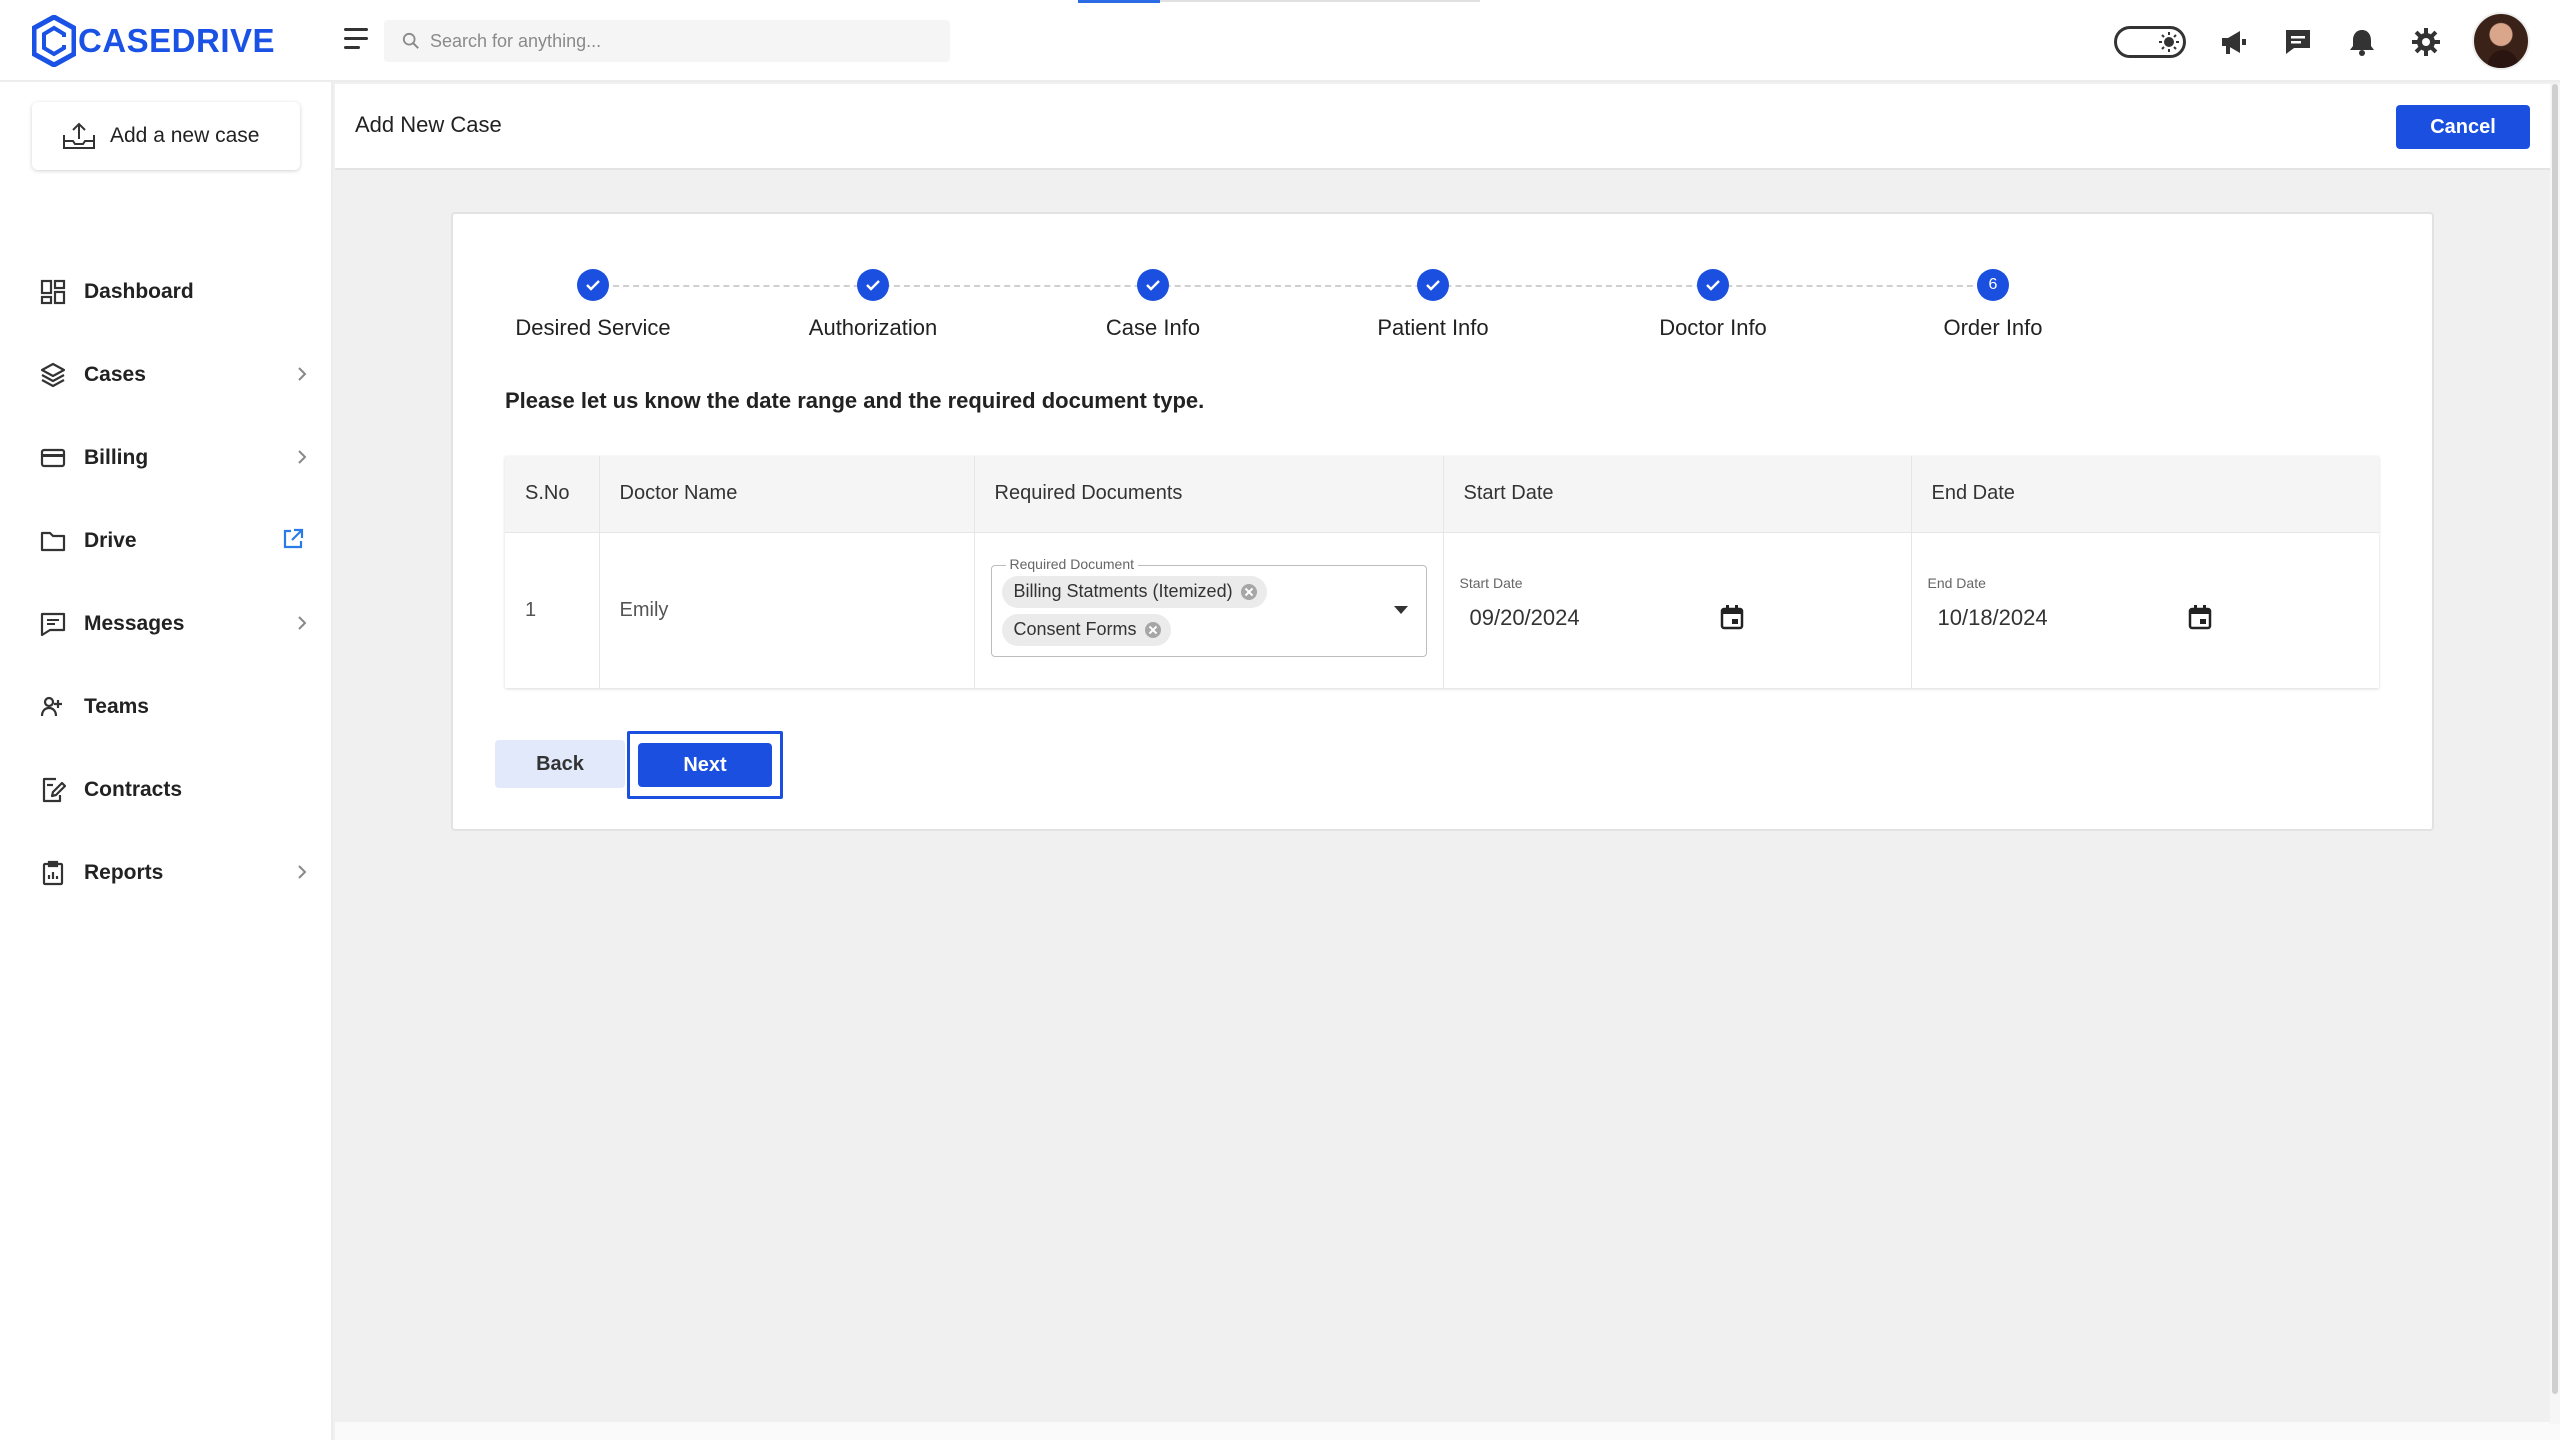 This screenshot has width=2560, height=1440. What do you see at coordinates (1677, 494) in the screenshot?
I see `column-header-start-date: Start Date` at bounding box center [1677, 494].